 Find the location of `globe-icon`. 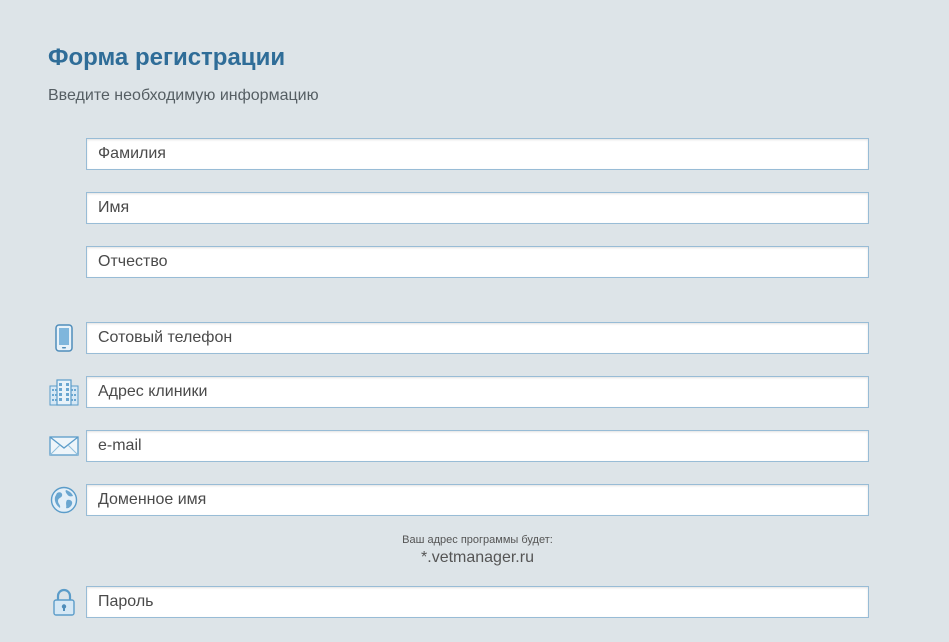

globe-icon is located at coordinates (64, 500).